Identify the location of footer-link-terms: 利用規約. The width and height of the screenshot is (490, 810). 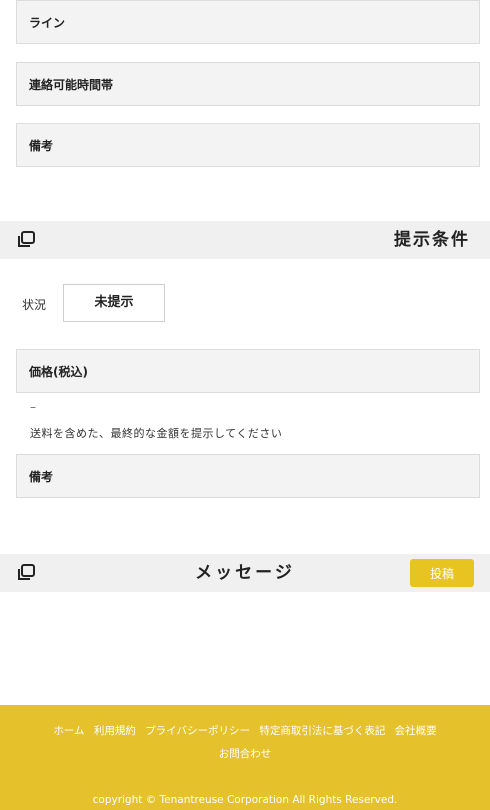
(115, 731).